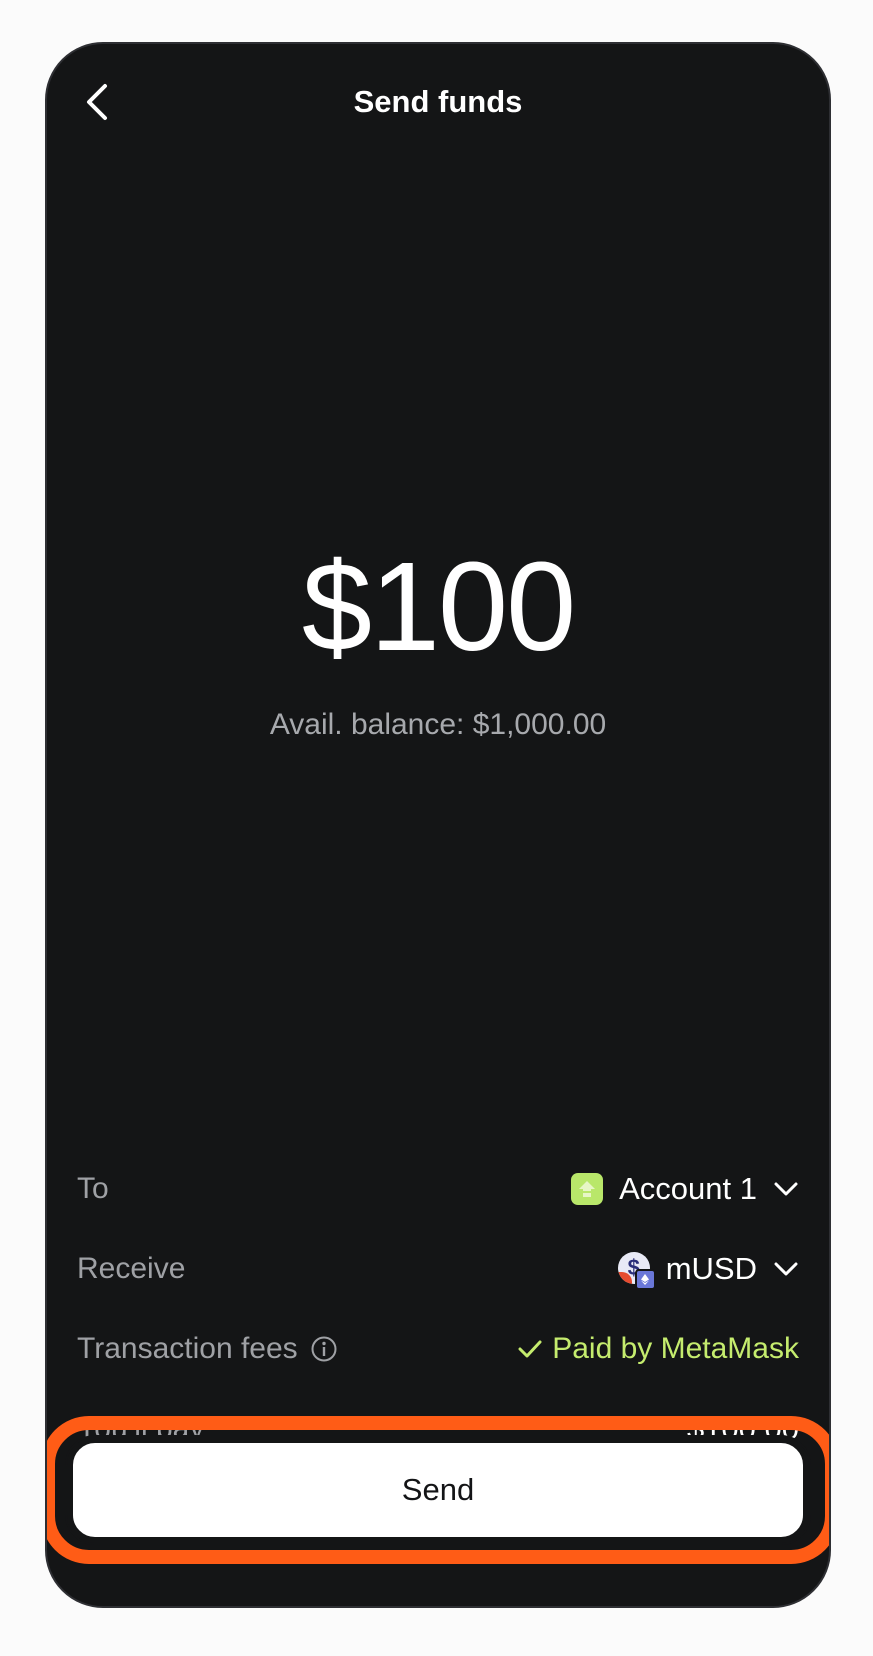  Describe the element at coordinates (438, 607) in the screenshot. I see `amount-display: $100` at that location.